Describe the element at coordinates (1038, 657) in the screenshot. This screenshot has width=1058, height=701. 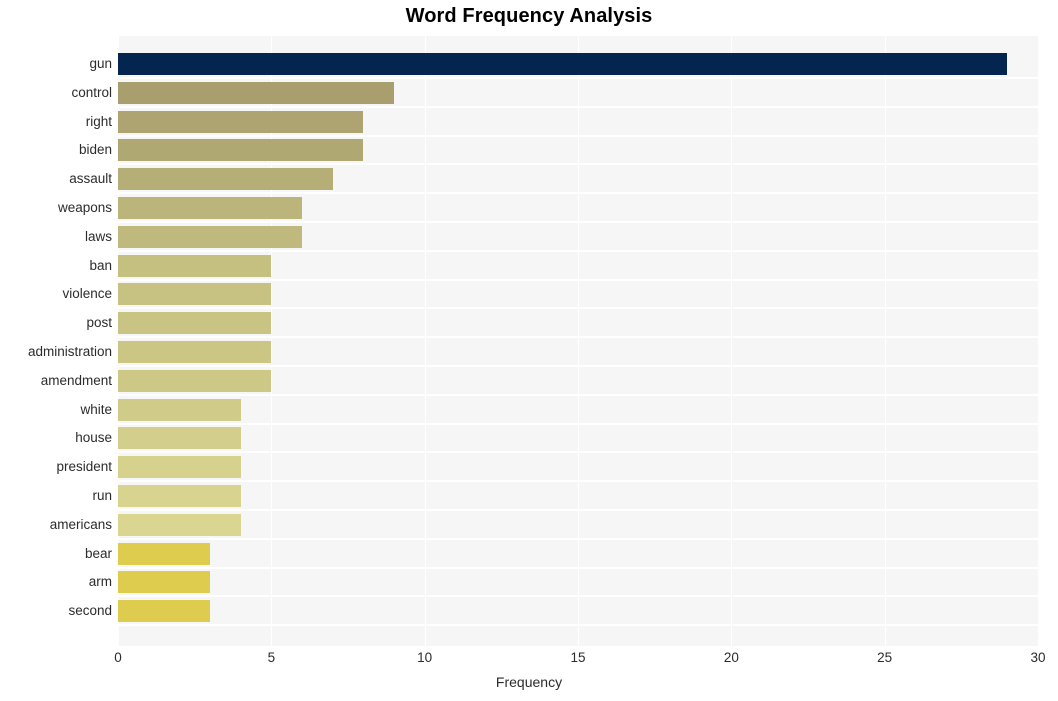
I see `x-tick-30: 30` at that location.